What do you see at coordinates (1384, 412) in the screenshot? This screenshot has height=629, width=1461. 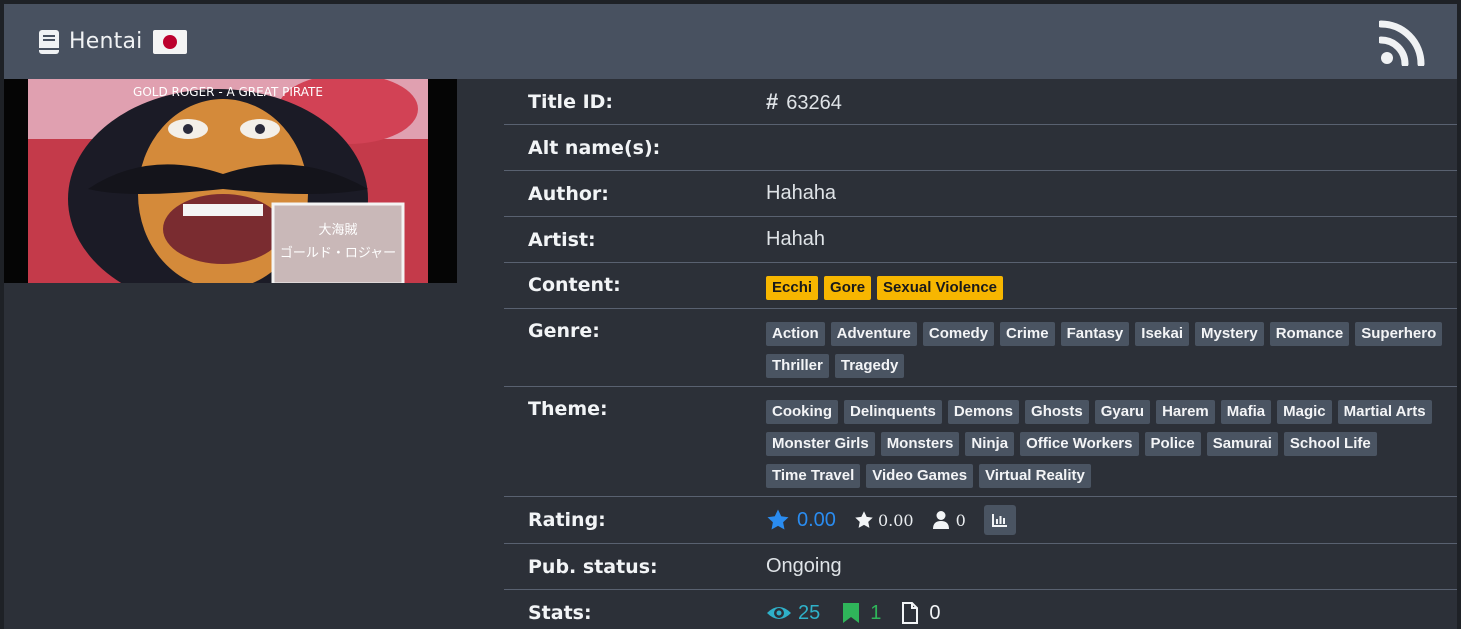 I see `theme-tag: Martial Arts` at bounding box center [1384, 412].